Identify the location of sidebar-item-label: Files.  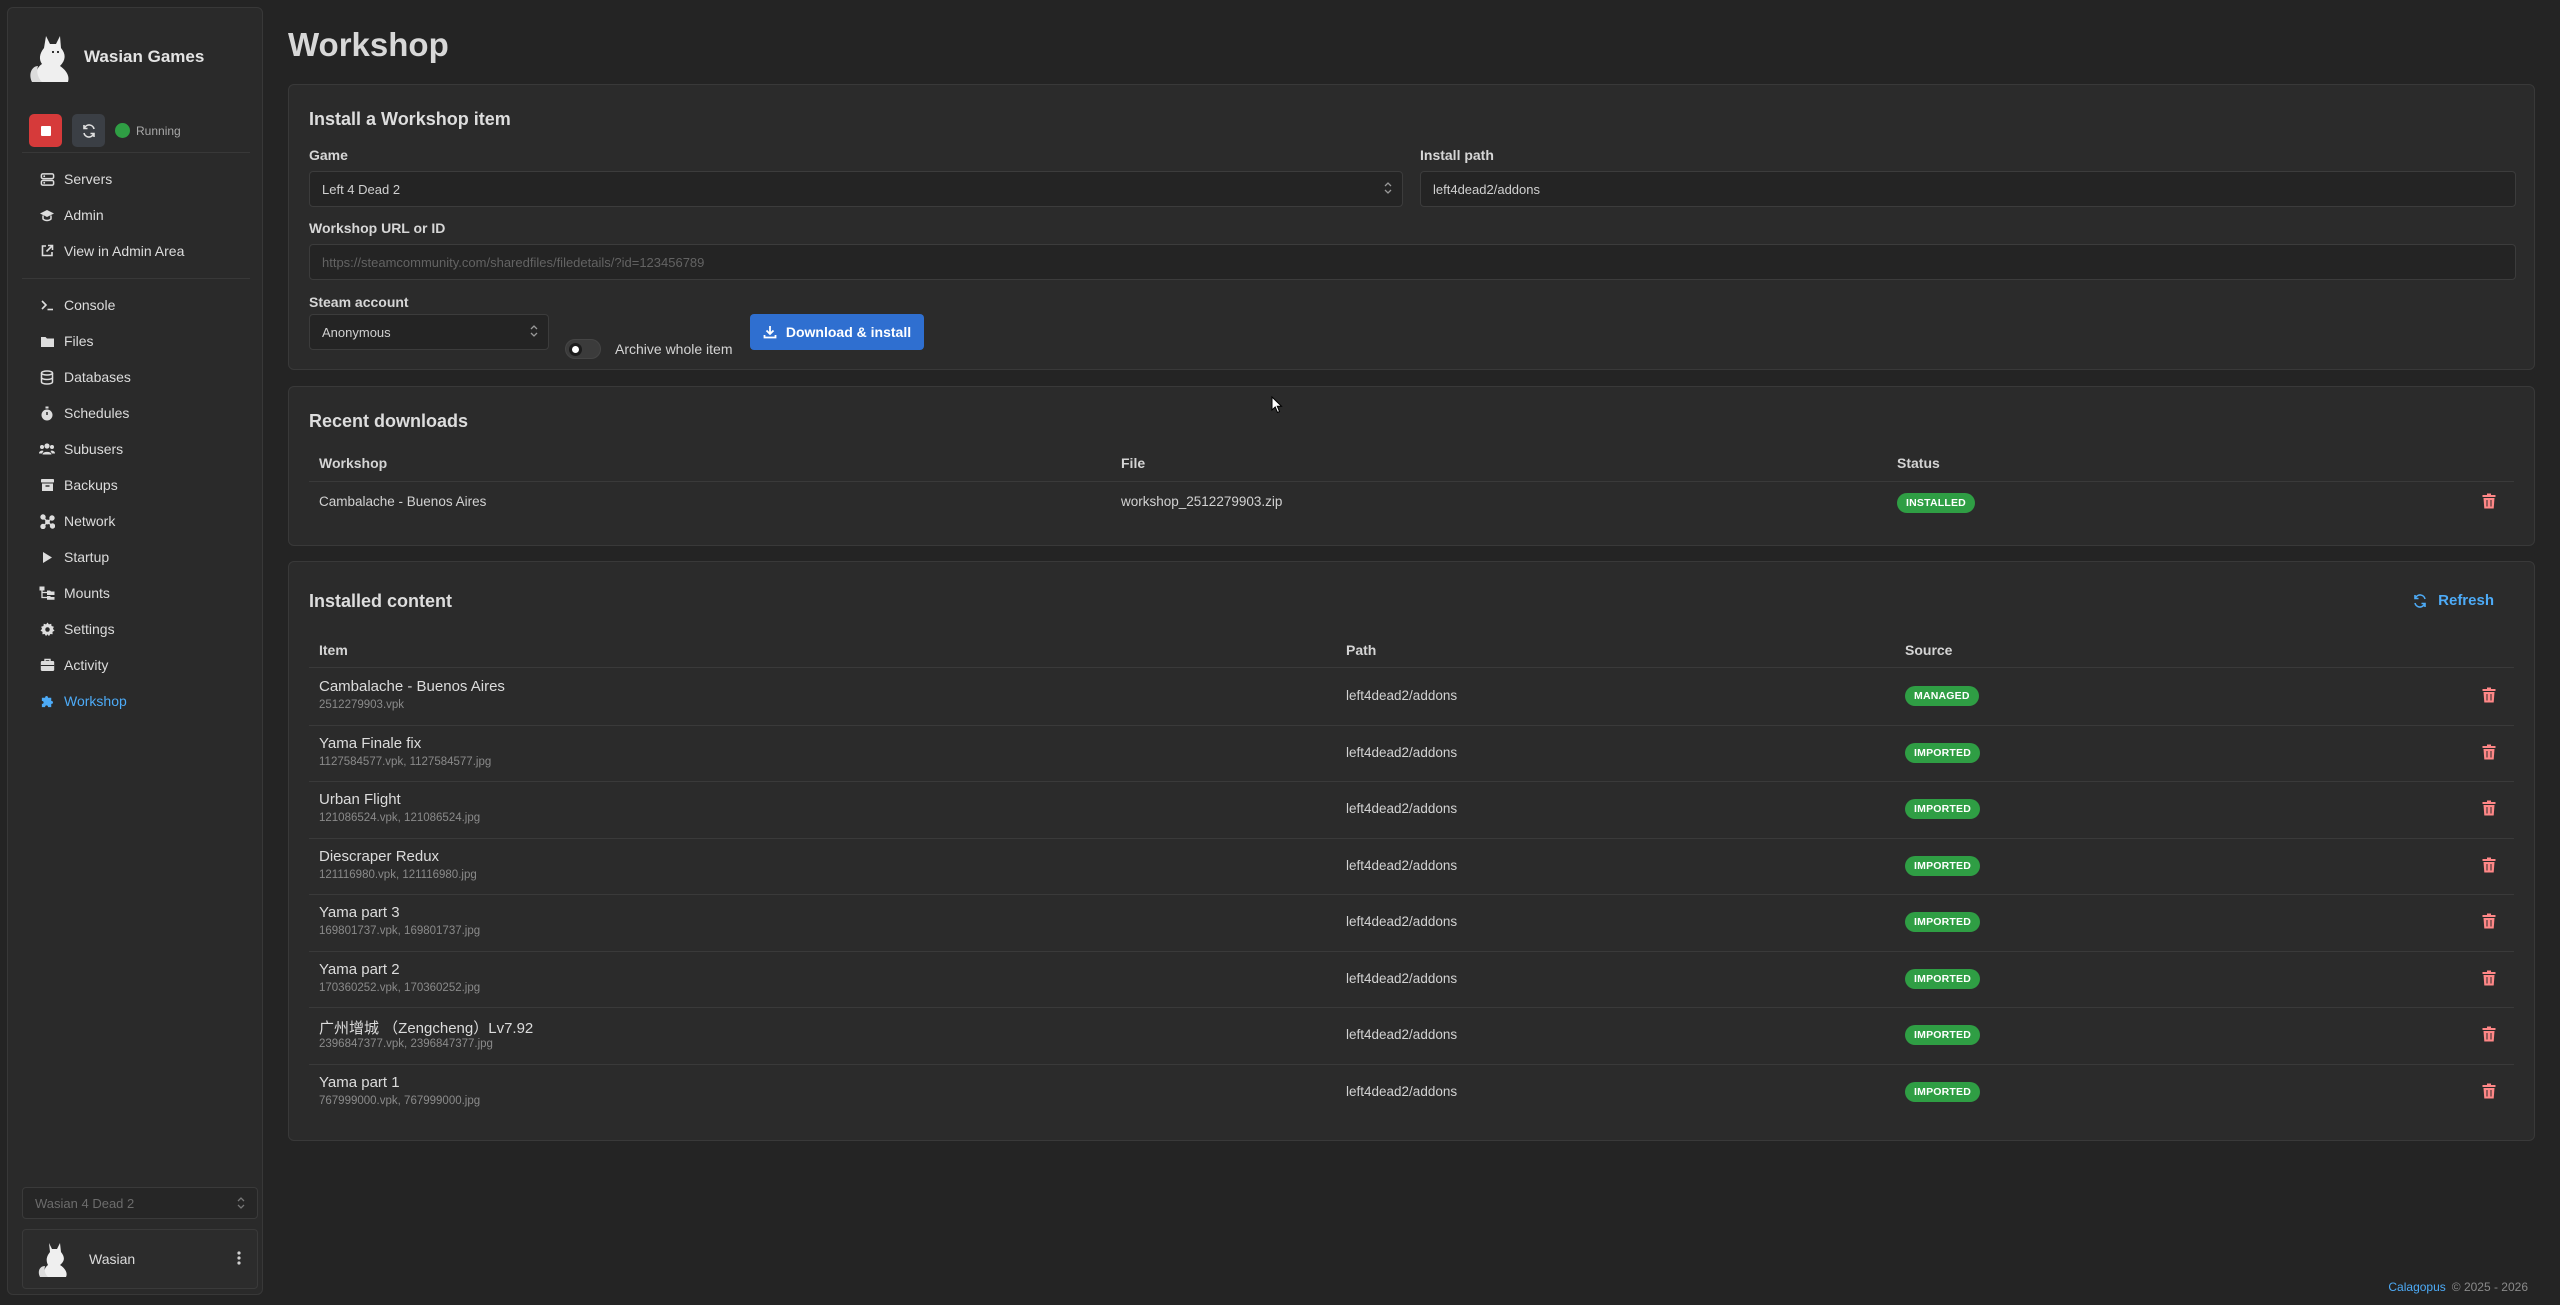
(79, 341).